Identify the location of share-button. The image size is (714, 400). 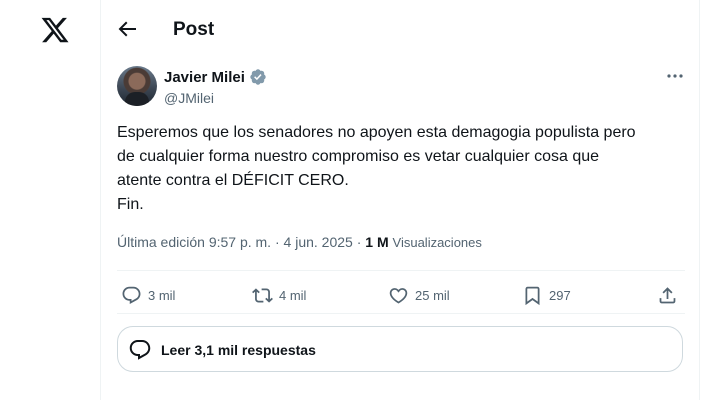
(667, 295).